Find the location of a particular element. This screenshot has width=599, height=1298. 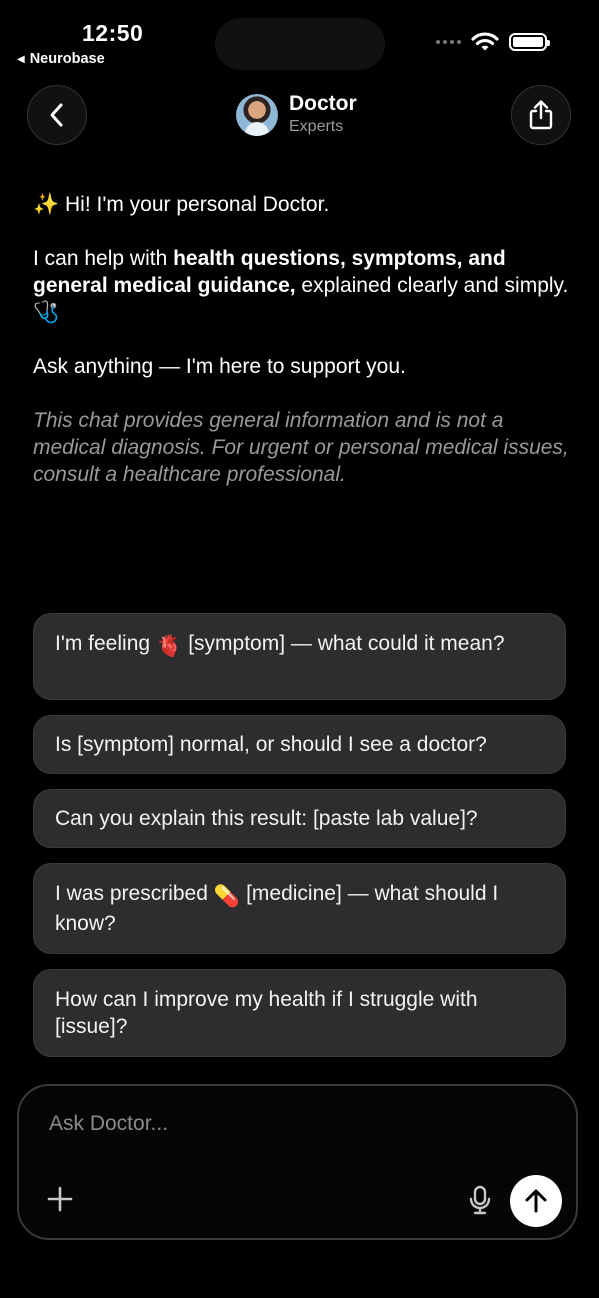

greeting-line: ✨ Hi! I'm your personal Doctor. is located at coordinates (303, 204).